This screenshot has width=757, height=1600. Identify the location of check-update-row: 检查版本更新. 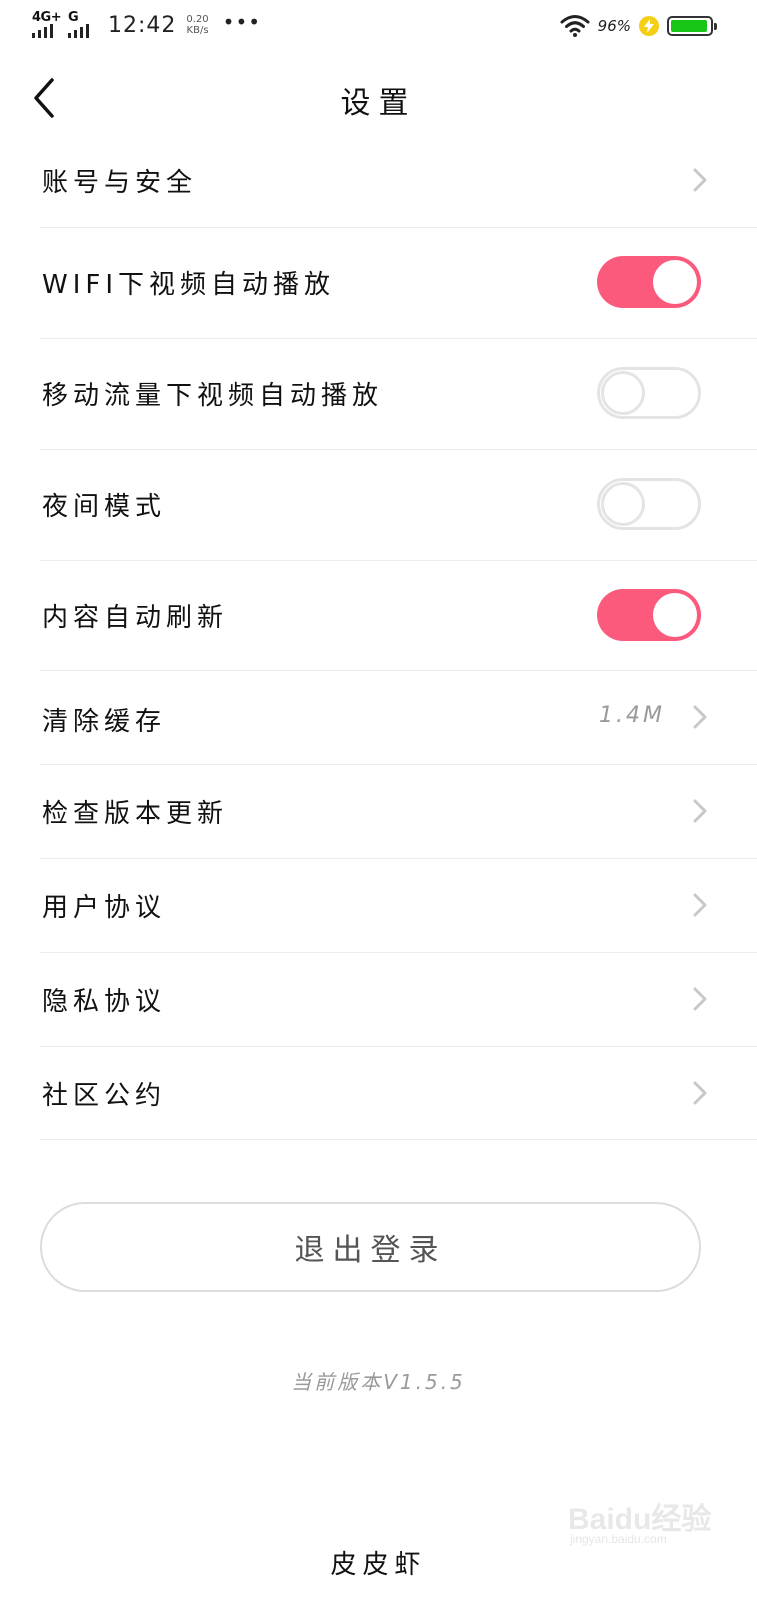
(398, 812).